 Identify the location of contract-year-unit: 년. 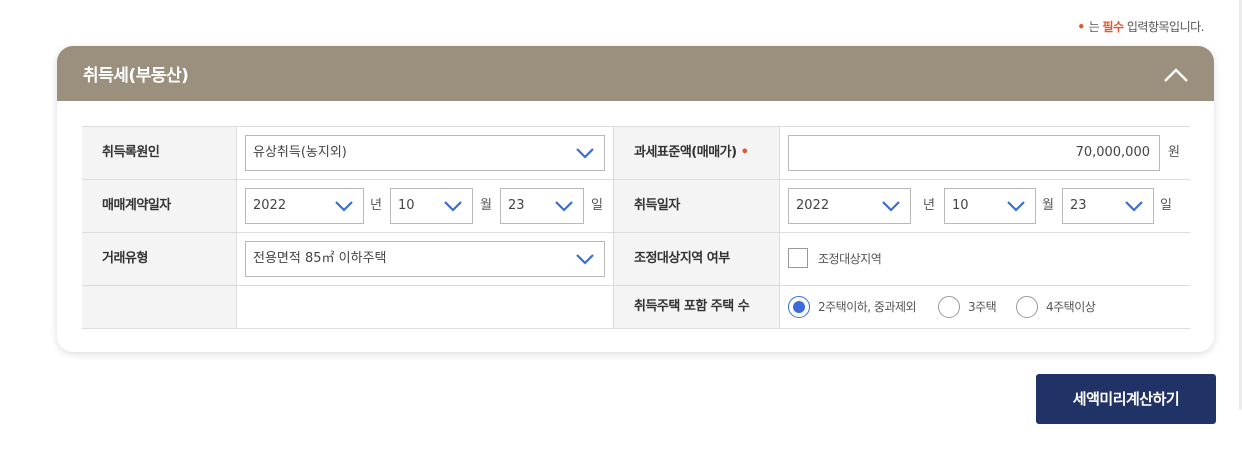
(376, 205).